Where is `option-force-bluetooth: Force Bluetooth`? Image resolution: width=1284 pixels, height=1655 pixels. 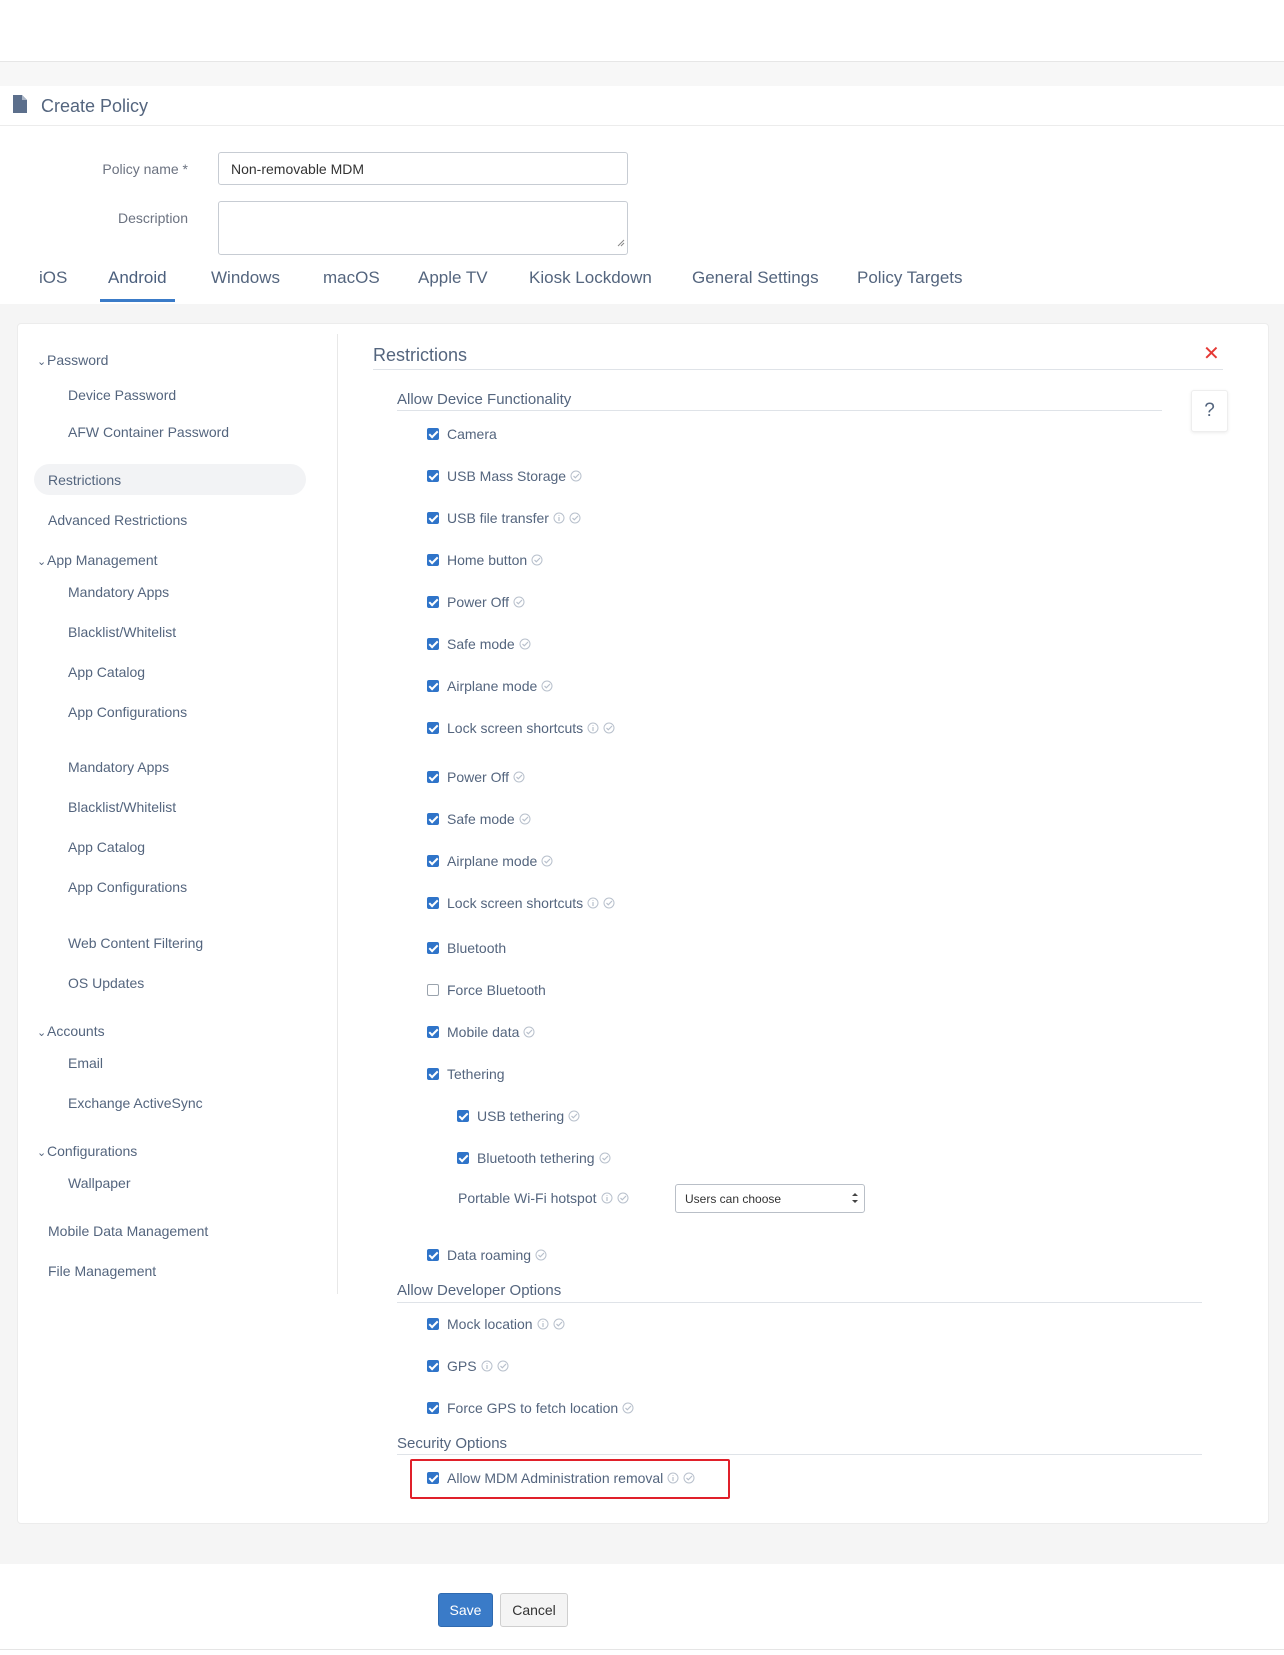 option-force-bluetooth: Force Bluetooth is located at coordinates (486, 990).